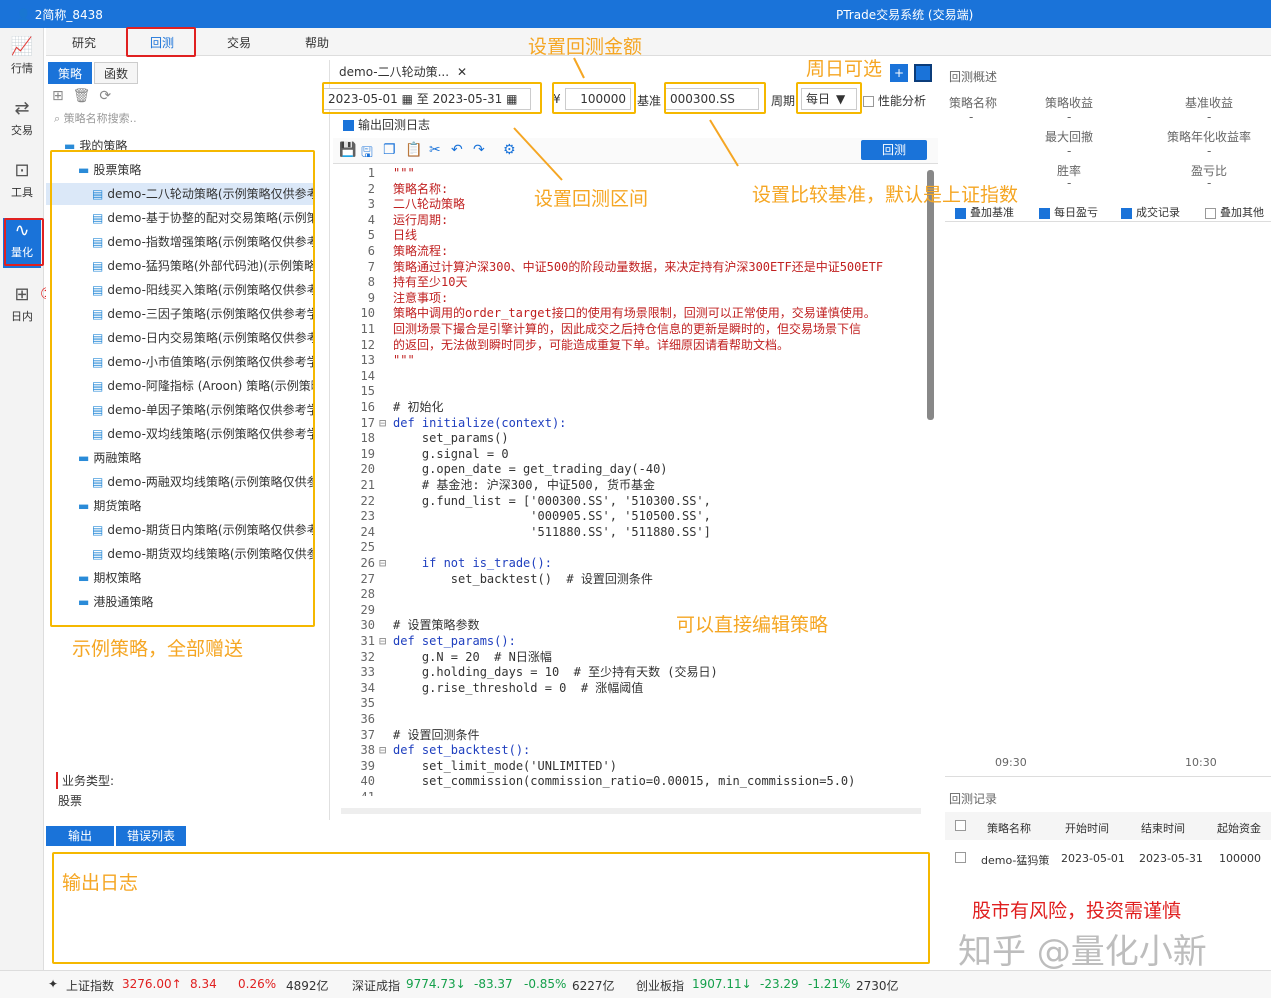 Image resolution: width=1271 pixels, height=998 pixels. What do you see at coordinates (22, 294) in the screenshot?
I see `intraday-icon: ⊞` at bounding box center [22, 294].